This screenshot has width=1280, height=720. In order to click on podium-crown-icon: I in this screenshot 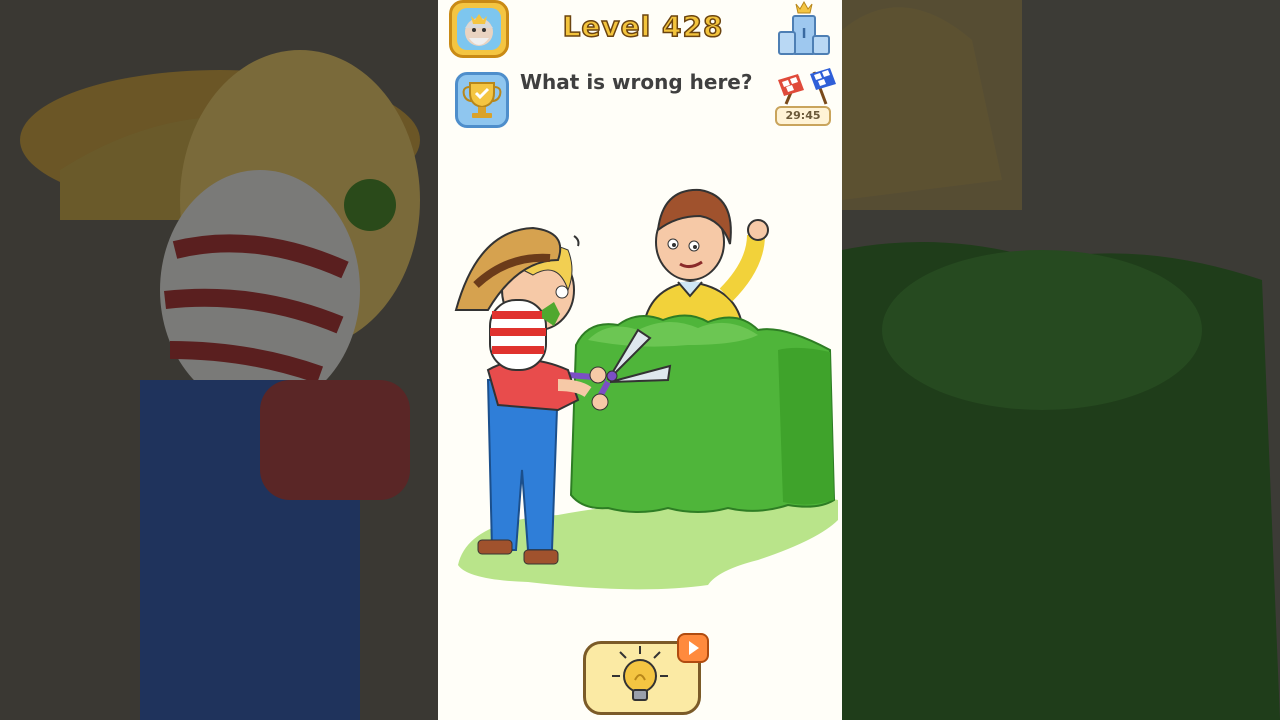, I will do `click(804, 29)`.